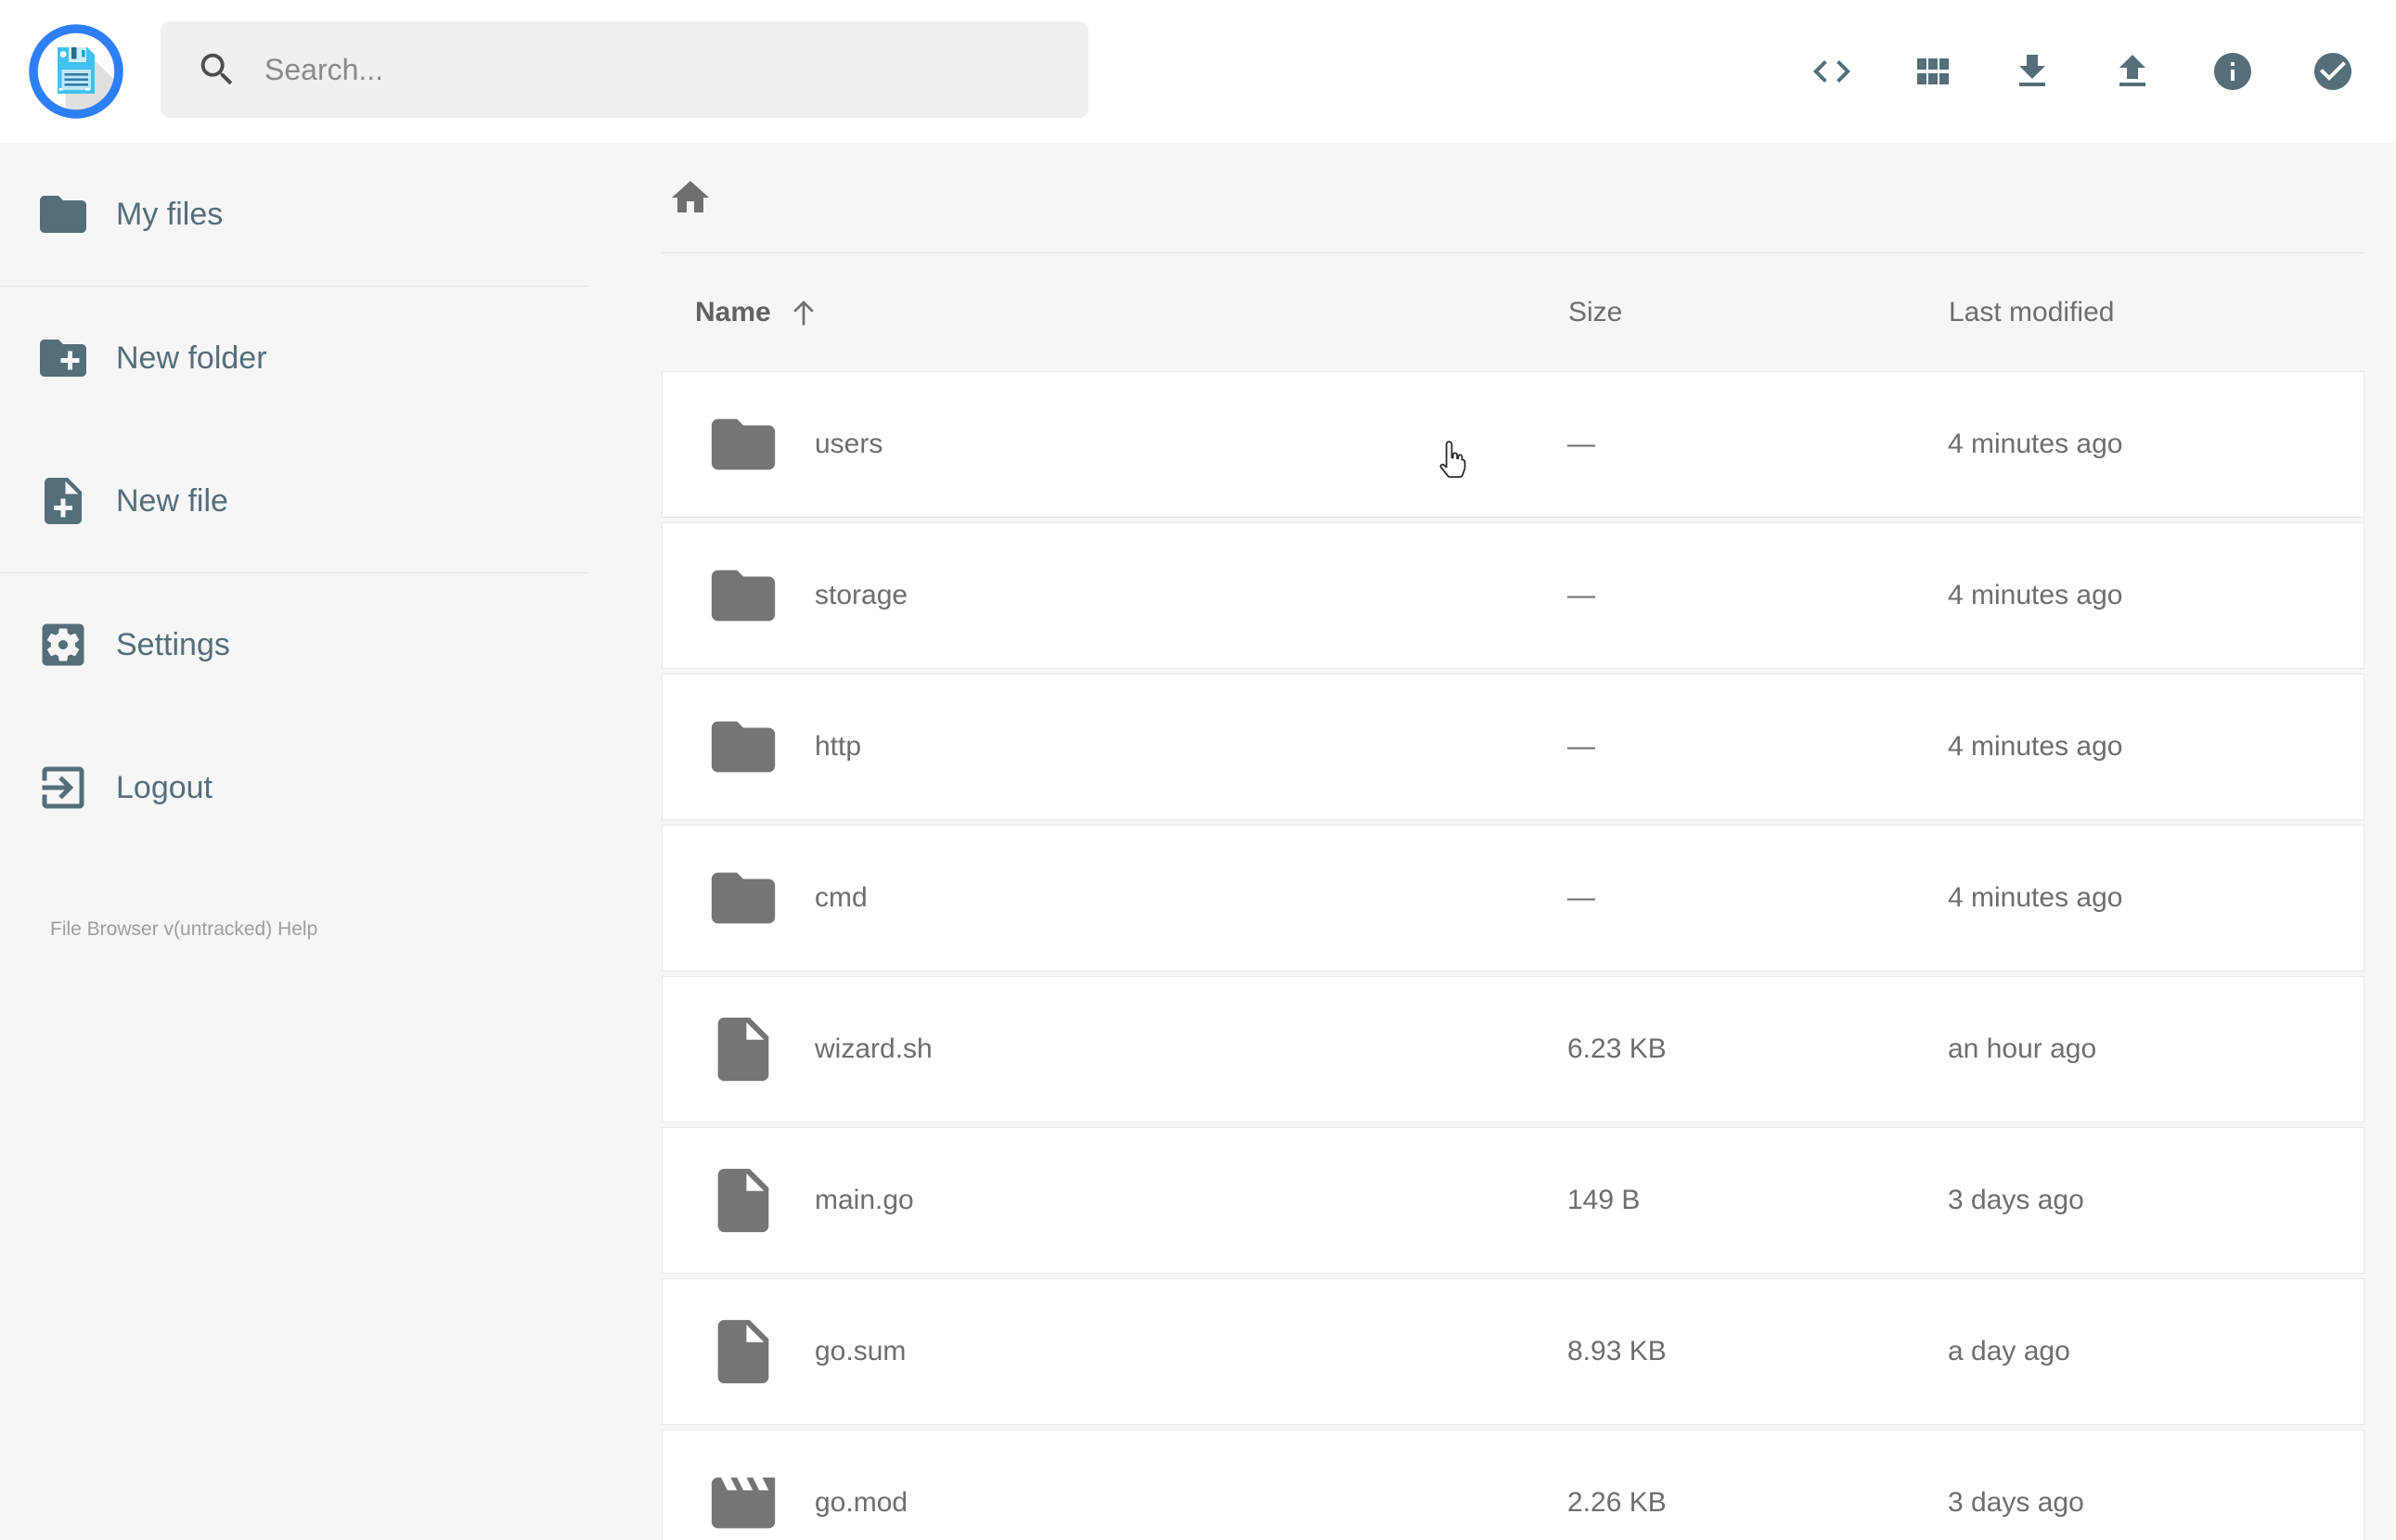 The height and width of the screenshot is (1540, 2396). Describe the element at coordinates (803, 312) in the screenshot. I see `sort-ascending-icon` at that location.